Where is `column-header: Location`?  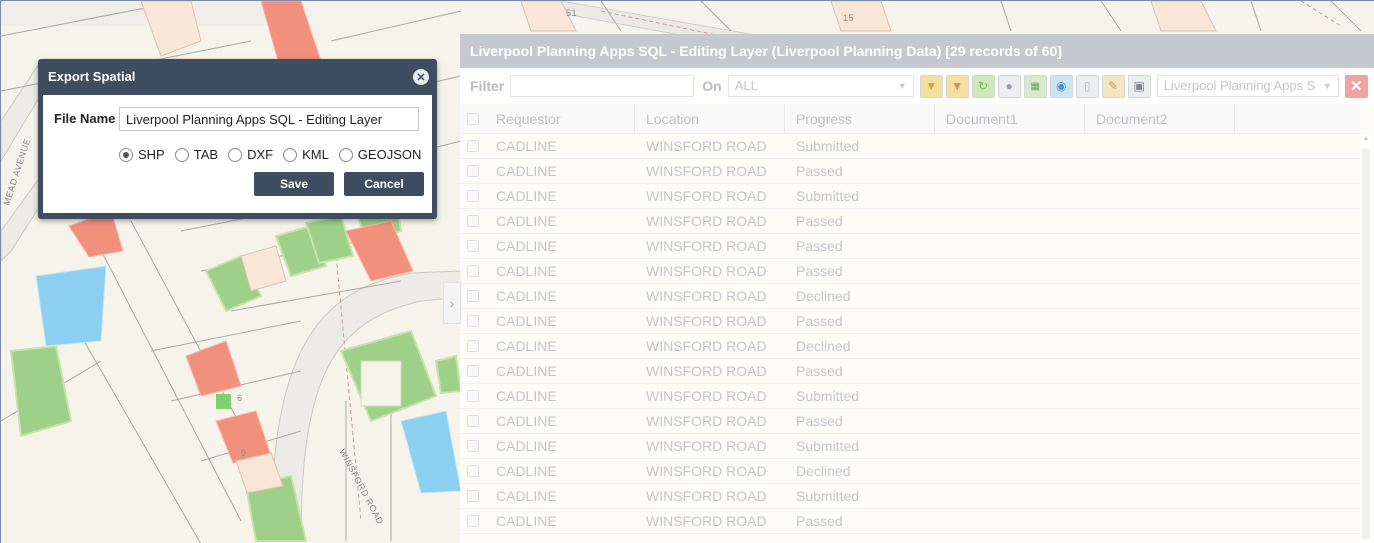
column-header: Location is located at coordinates (710, 118).